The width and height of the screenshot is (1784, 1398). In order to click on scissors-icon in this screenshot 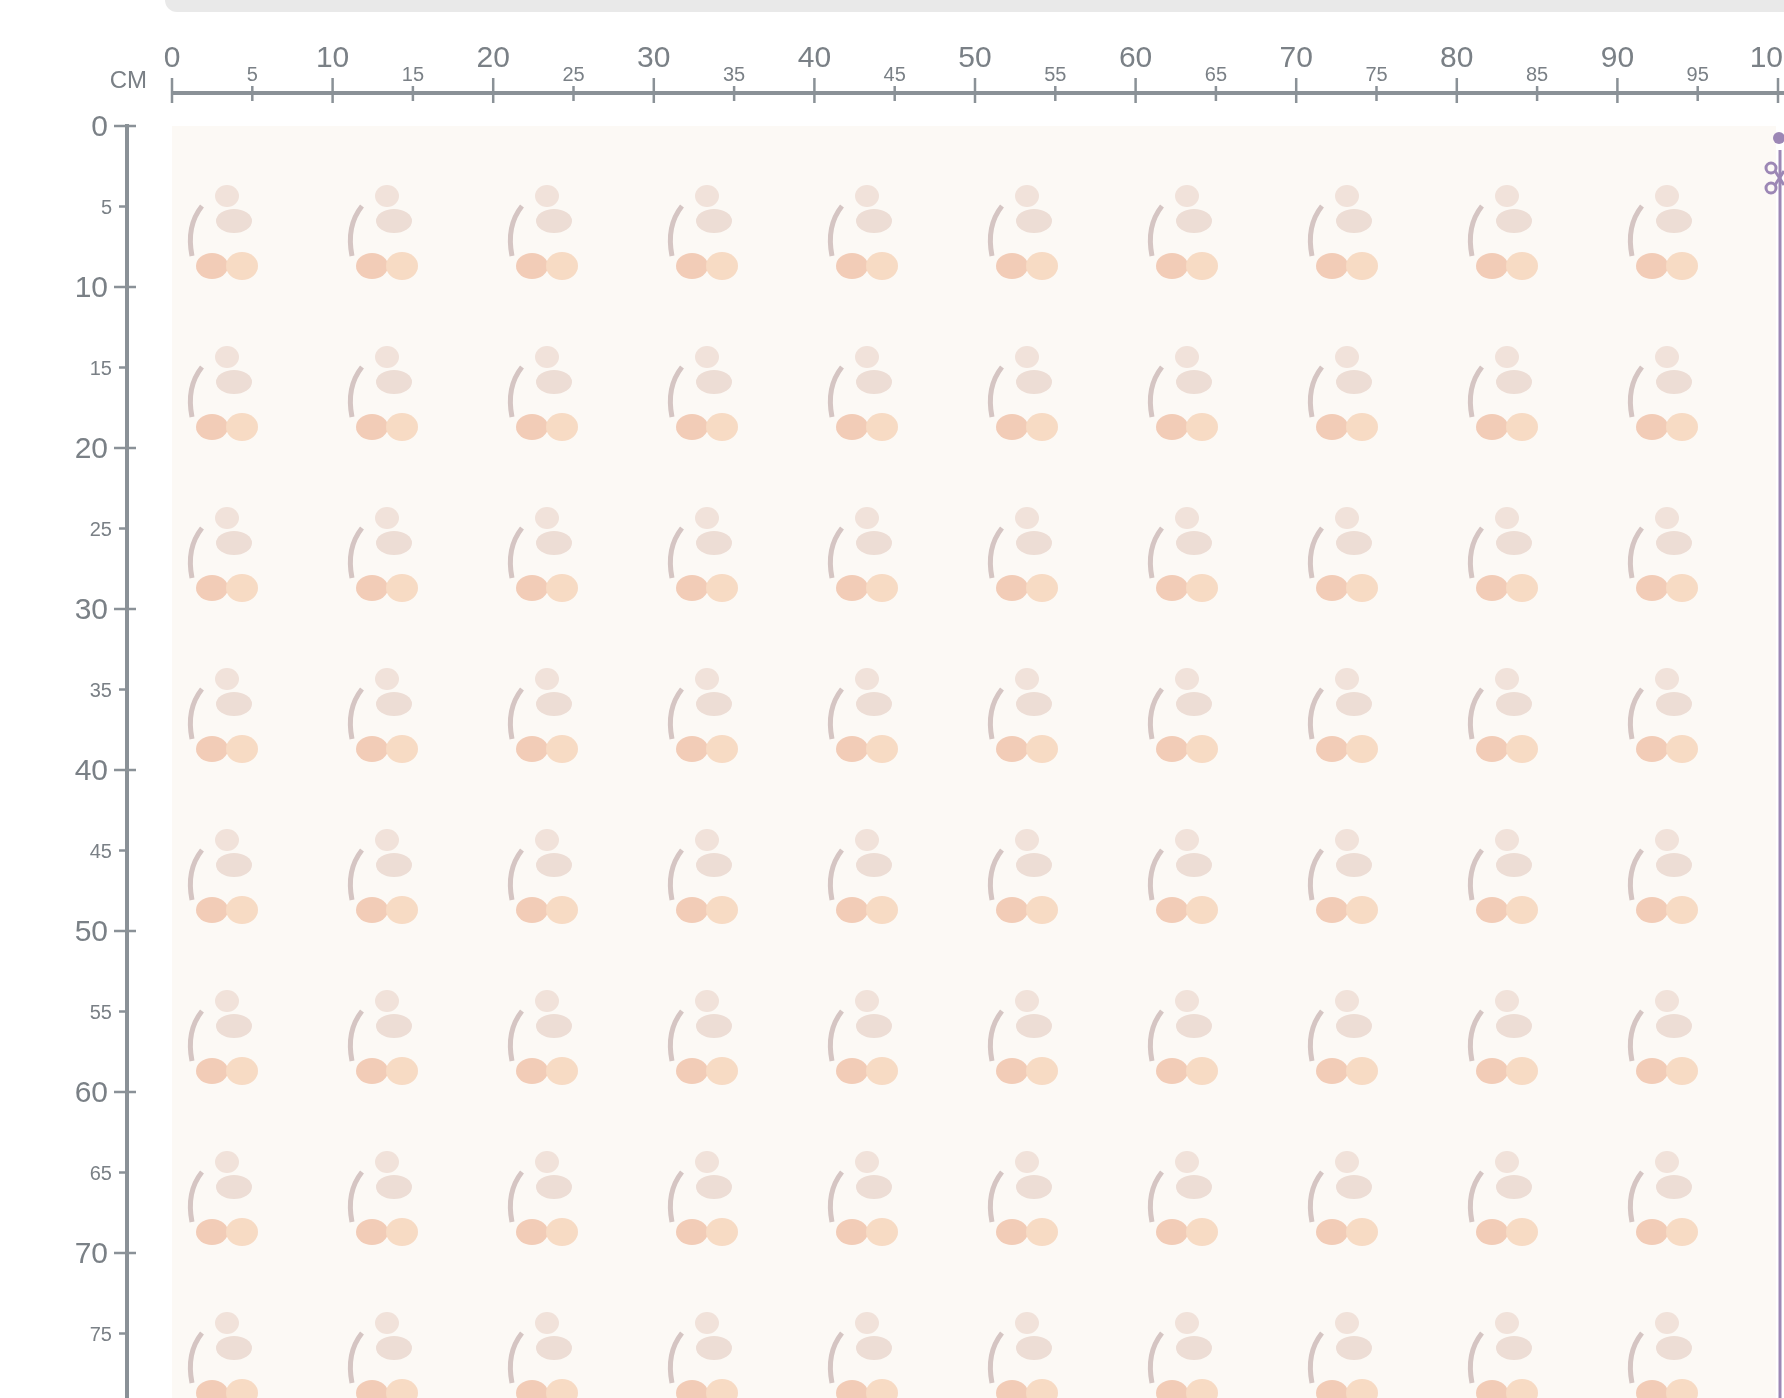, I will do `click(1774, 178)`.